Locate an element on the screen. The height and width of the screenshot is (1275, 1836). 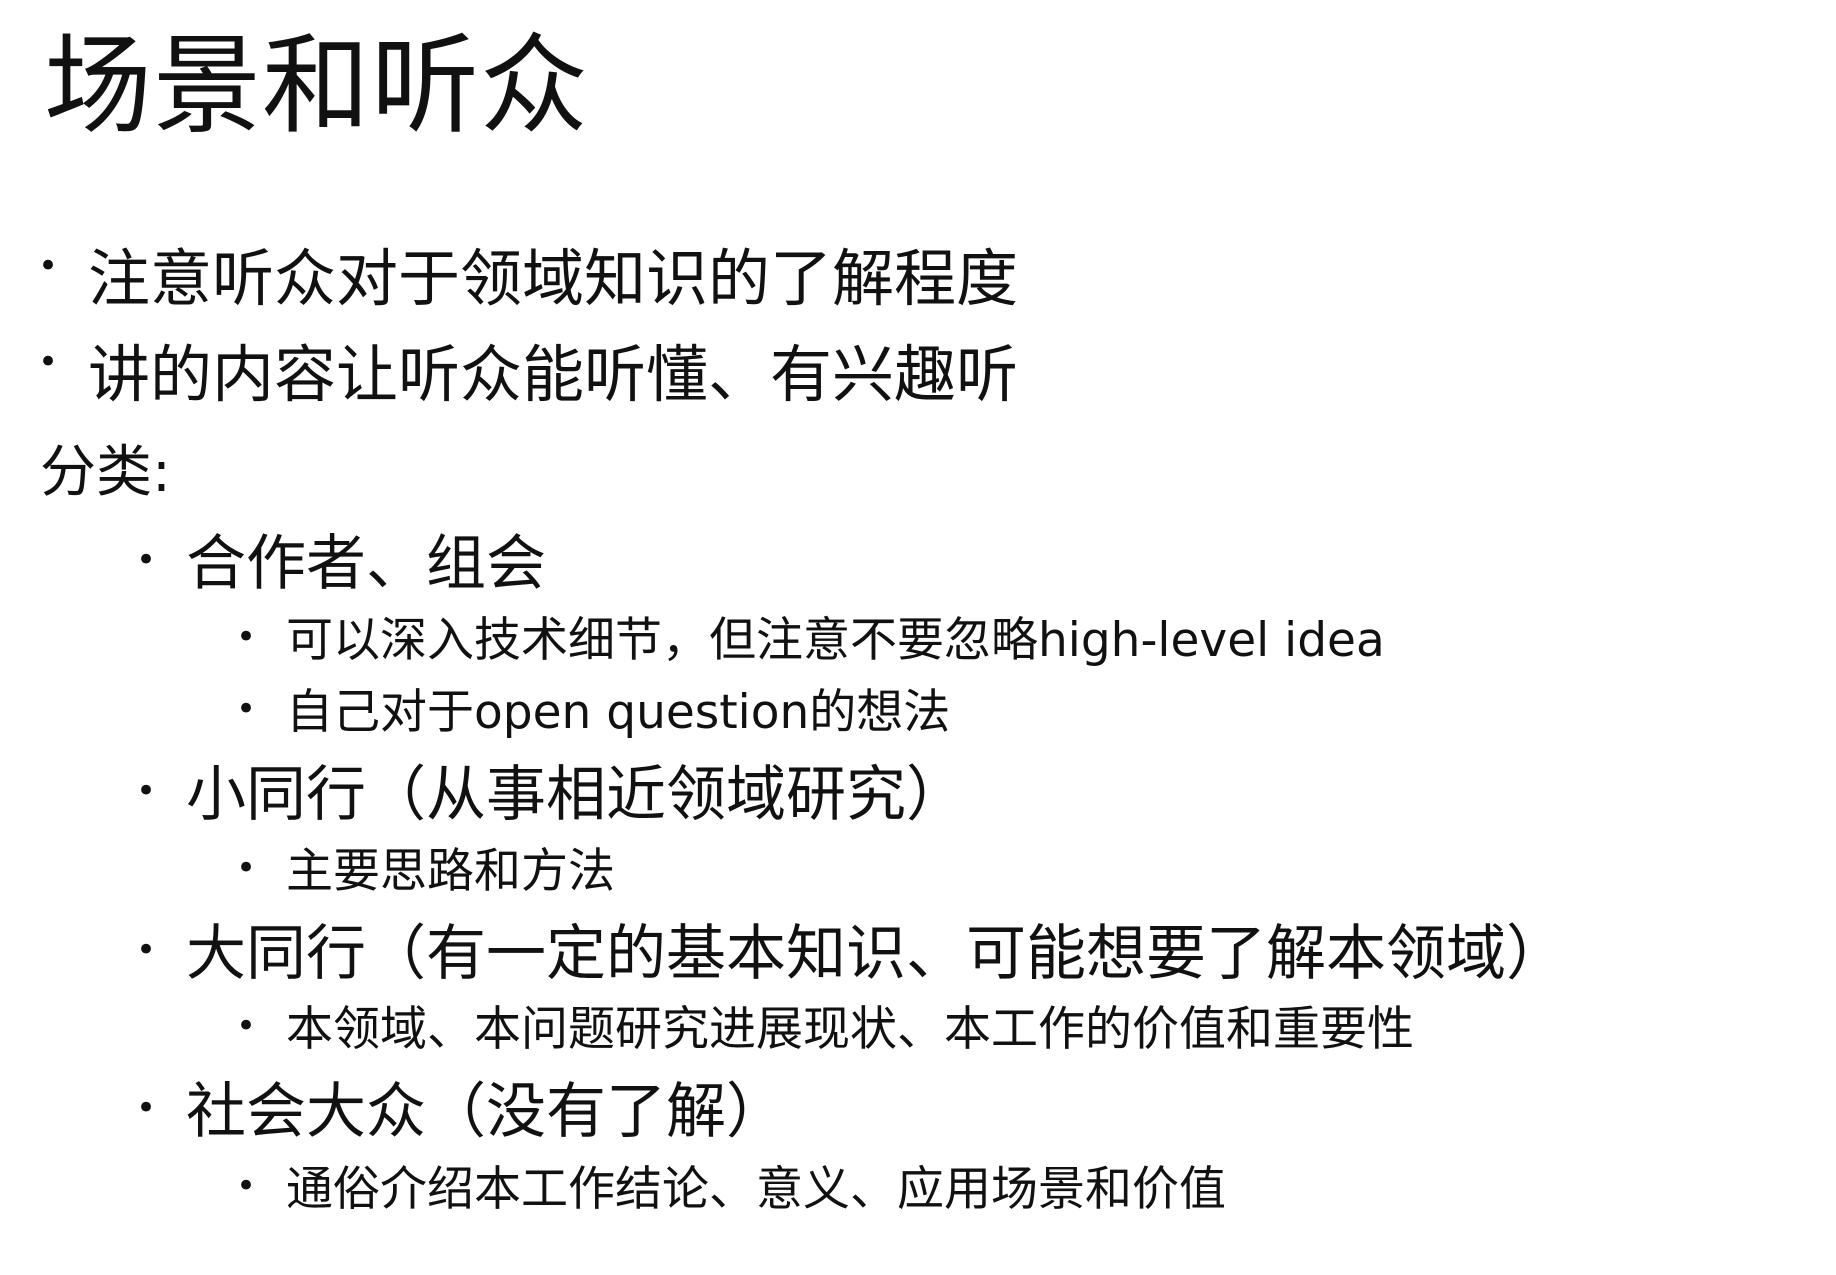
category-4-subitem-1: 通俗介绍本工作结论、意义、应用场景和价值 is located at coordinates (756, 1189).